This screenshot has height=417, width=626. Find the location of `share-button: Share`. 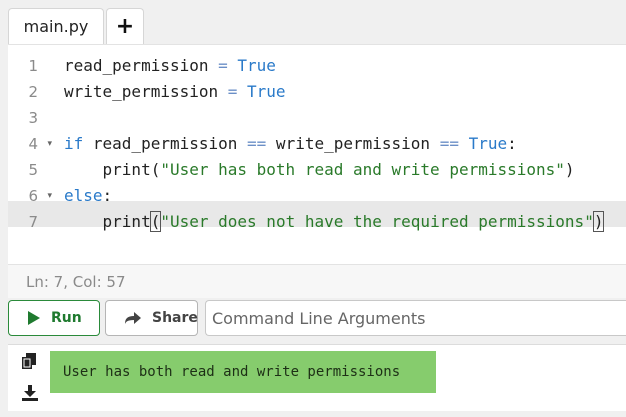

share-button: Share is located at coordinates (151, 318).